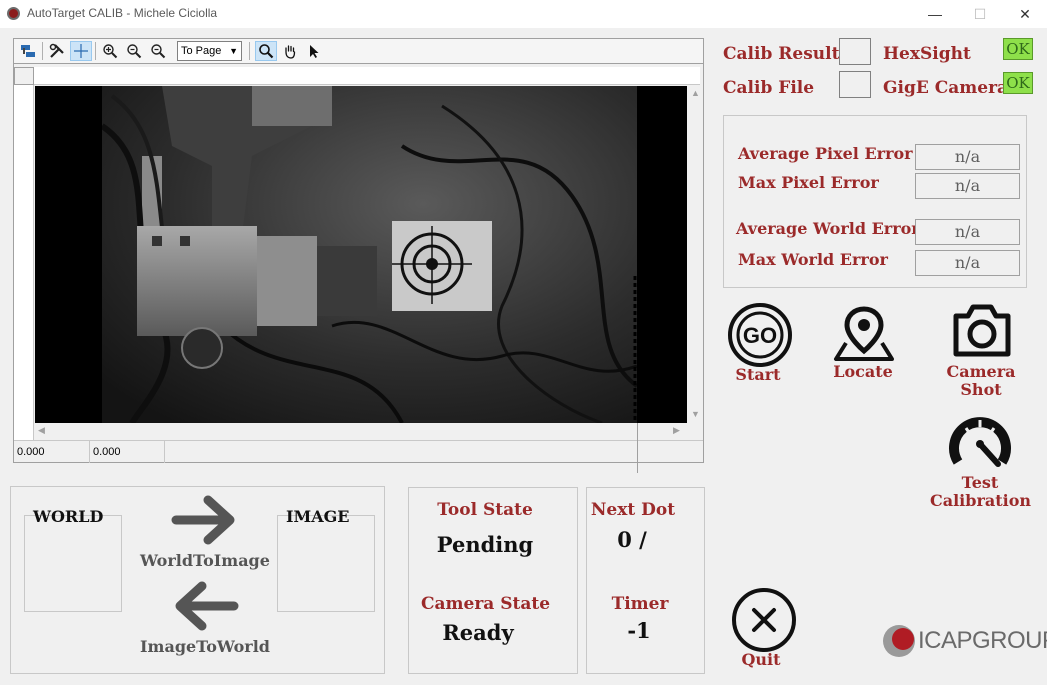  What do you see at coordinates (13, 13) in the screenshot?
I see `app-icon` at bounding box center [13, 13].